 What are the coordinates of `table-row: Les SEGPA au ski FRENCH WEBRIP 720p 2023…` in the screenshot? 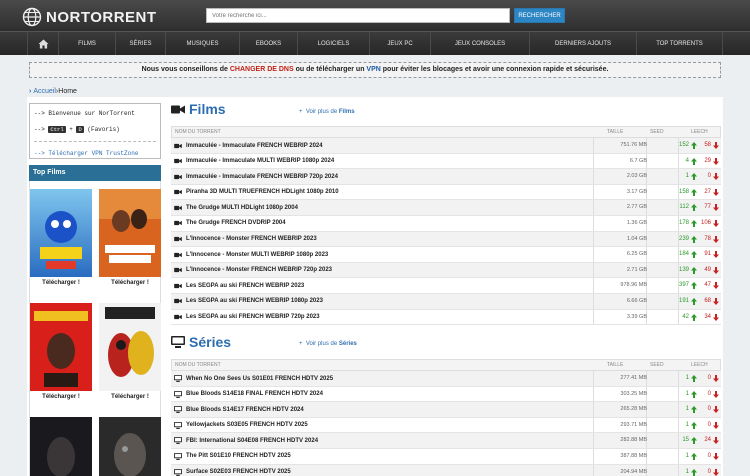 It's located at (446, 317).